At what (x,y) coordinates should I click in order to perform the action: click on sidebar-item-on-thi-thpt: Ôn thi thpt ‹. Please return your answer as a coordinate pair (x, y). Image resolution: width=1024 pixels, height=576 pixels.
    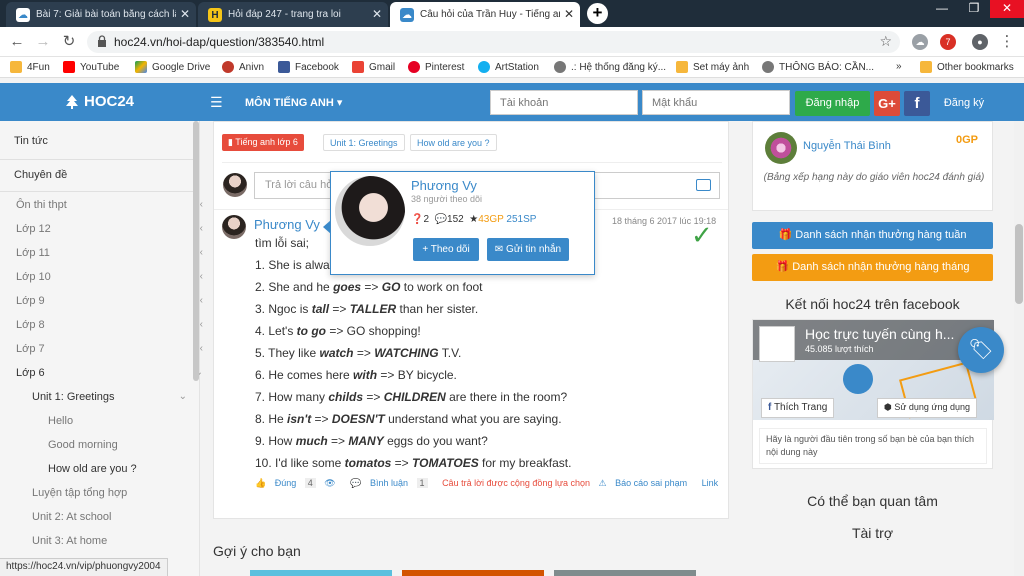
    Looking at the image, I should click on (113, 205).